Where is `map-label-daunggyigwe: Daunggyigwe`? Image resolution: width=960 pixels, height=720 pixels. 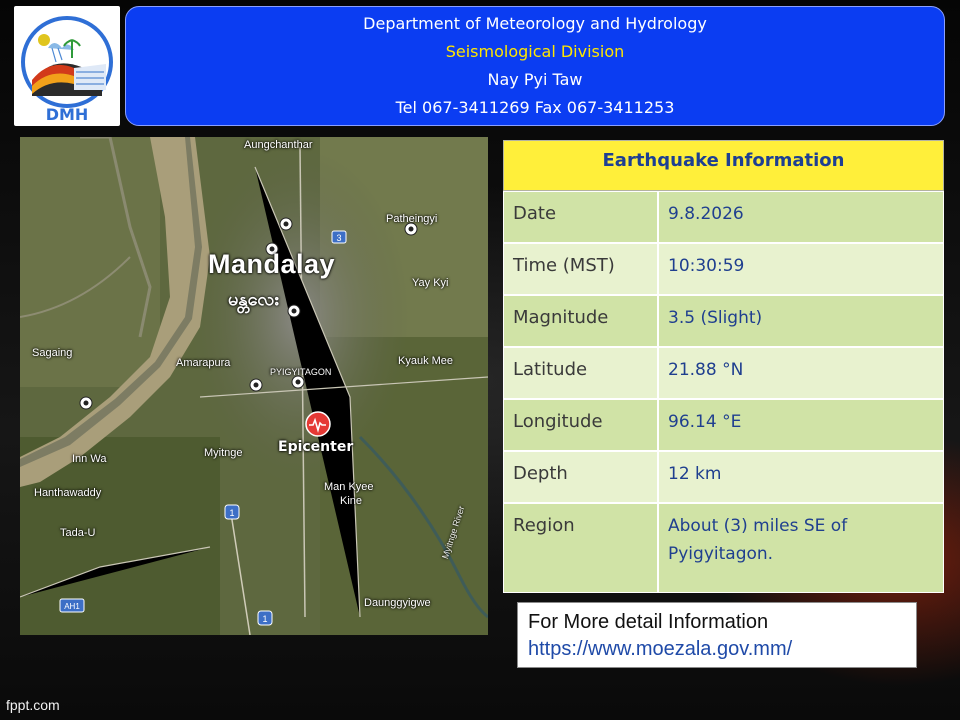 map-label-daunggyigwe: Daunggyigwe is located at coordinates (397, 603).